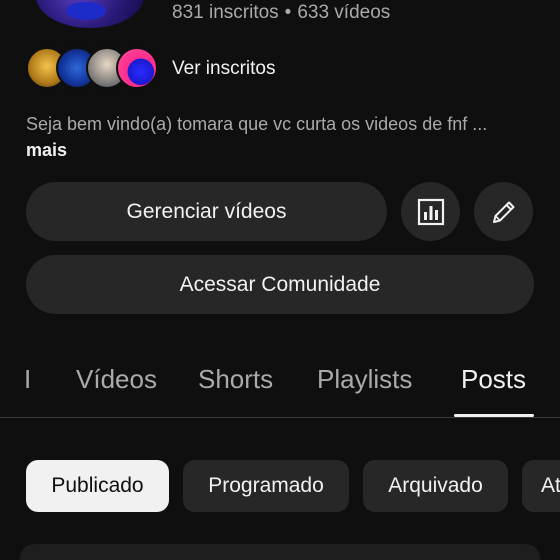 Image resolution: width=560 pixels, height=560 pixels. I want to click on tab-posts: Posts, so click(493, 379).